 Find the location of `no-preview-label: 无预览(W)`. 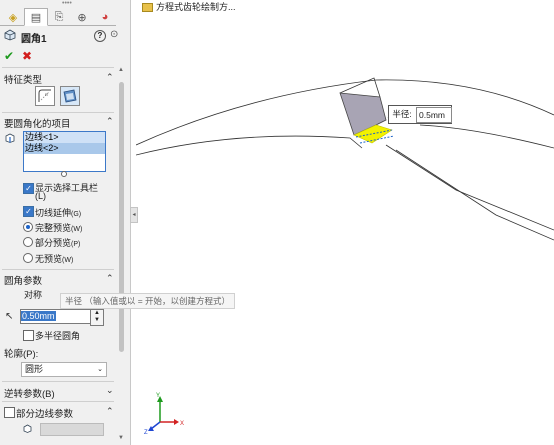

no-preview-label: 无预览(W) is located at coordinates (54, 258).